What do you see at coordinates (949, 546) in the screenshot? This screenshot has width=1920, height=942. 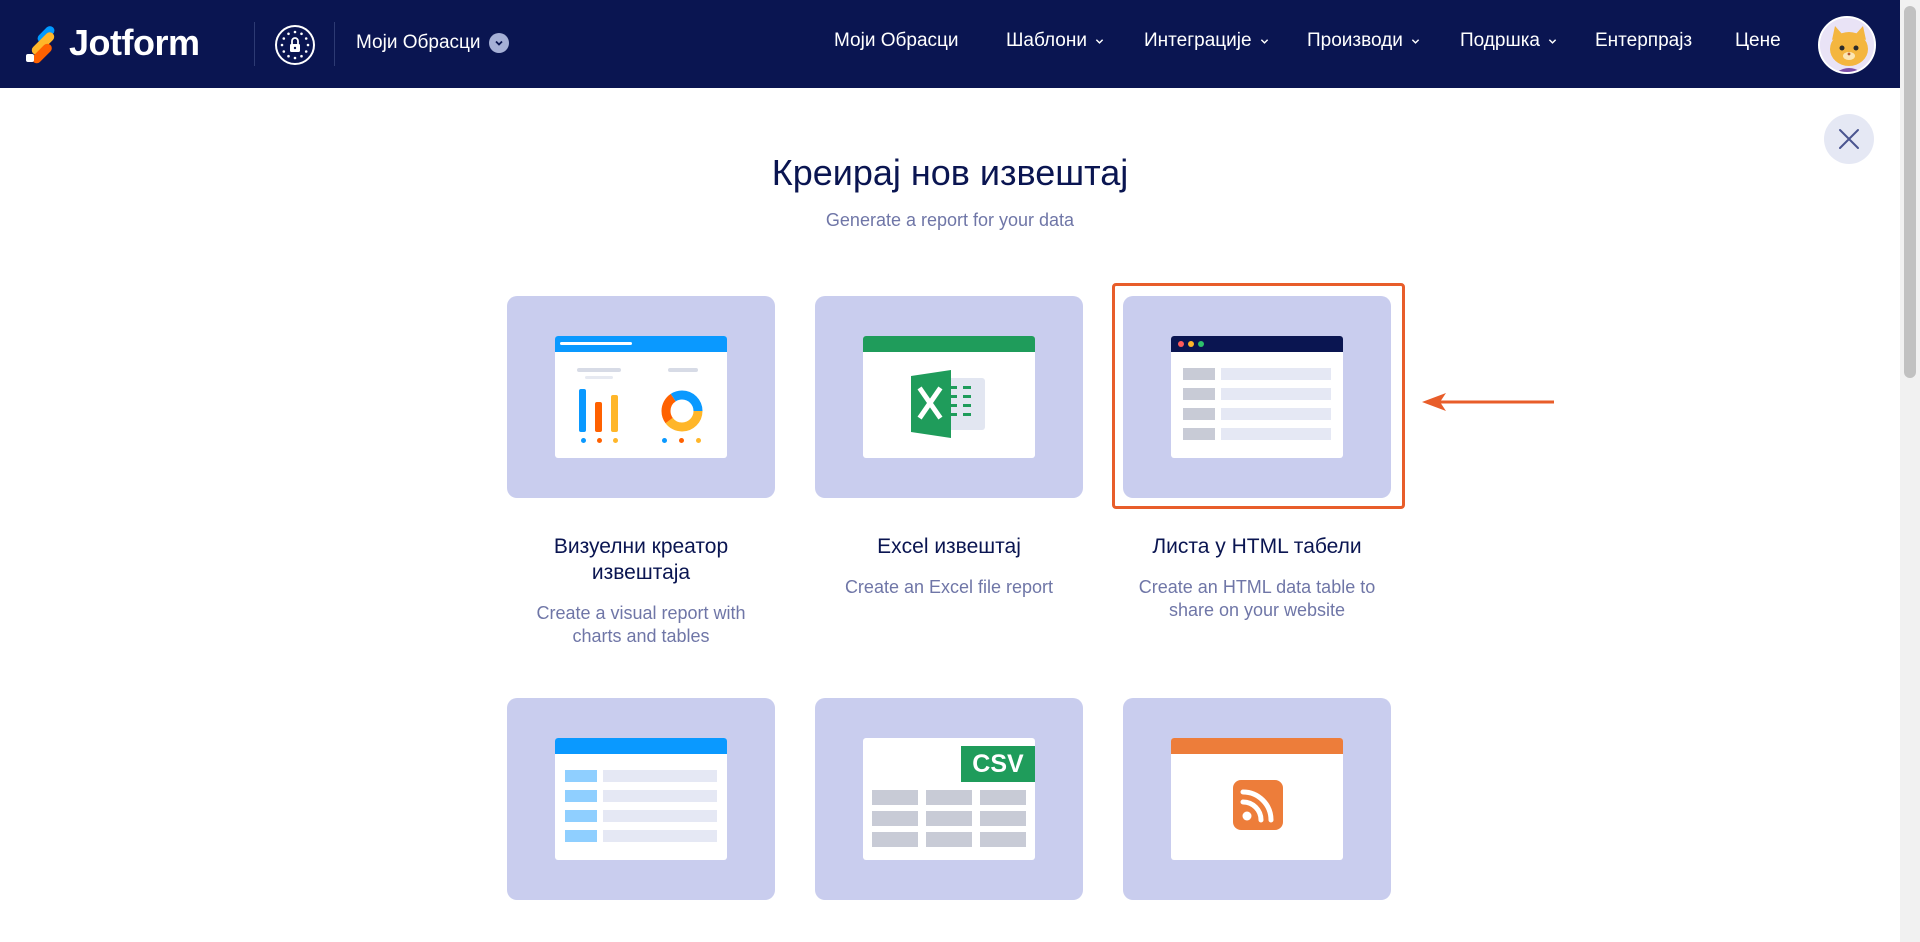 I see `card-title: Excel извештај` at bounding box center [949, 546].